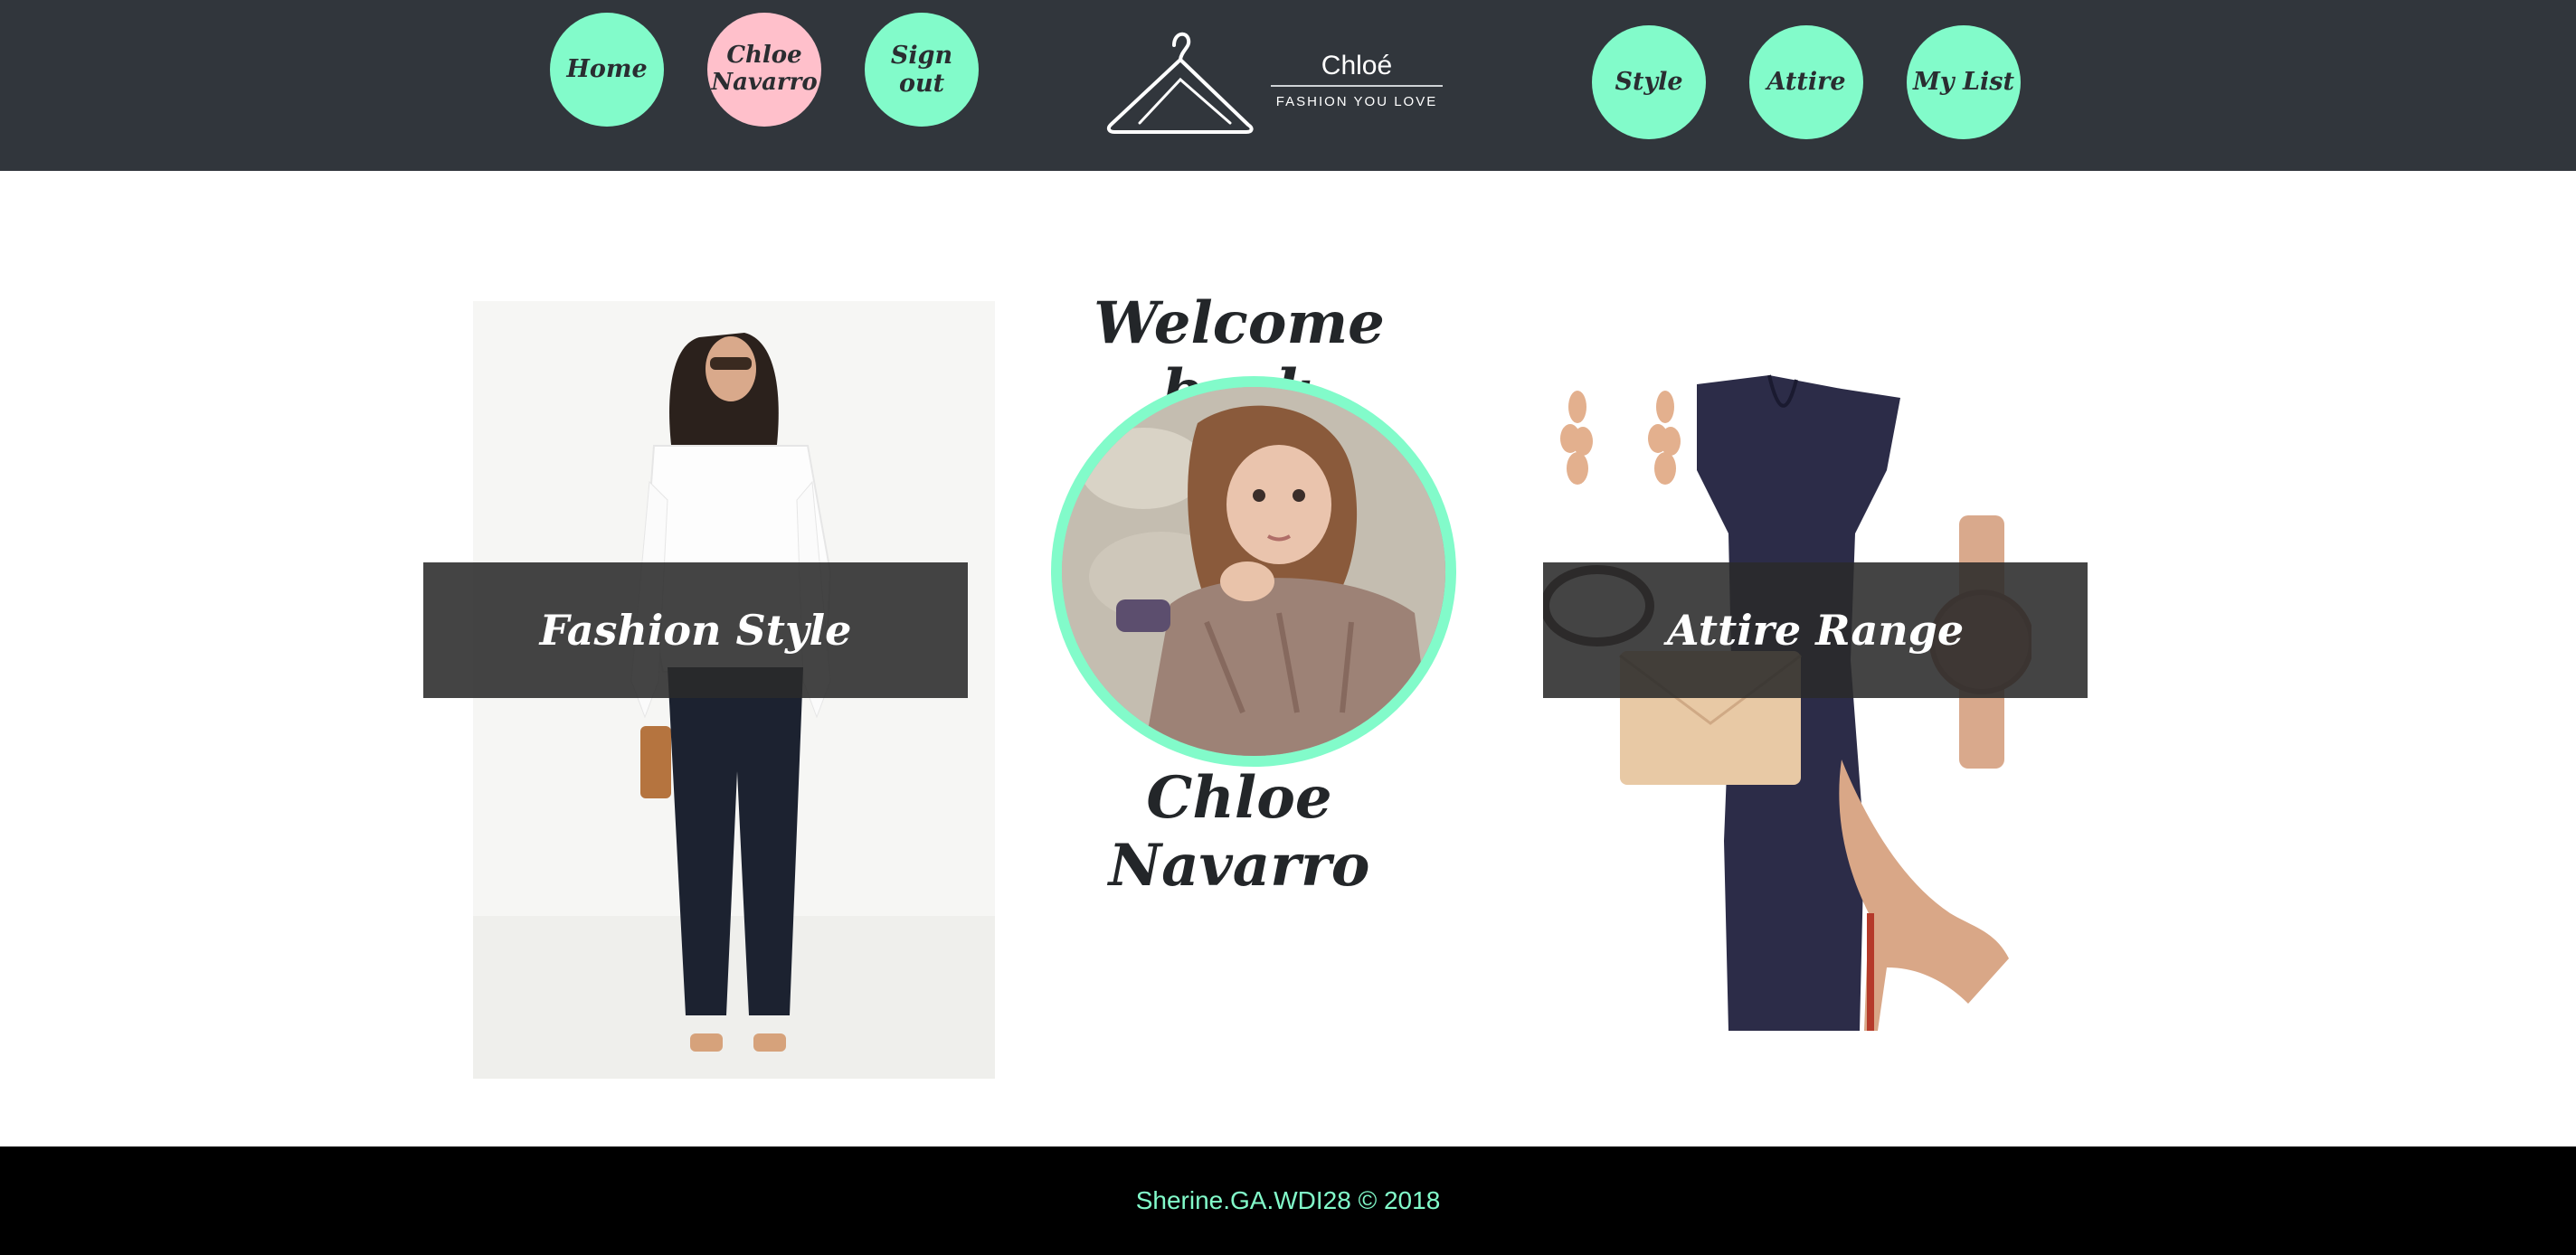 The image size is (2576, 1255). I want to click on nav-signout-label: Sign out, so click(921, 70).